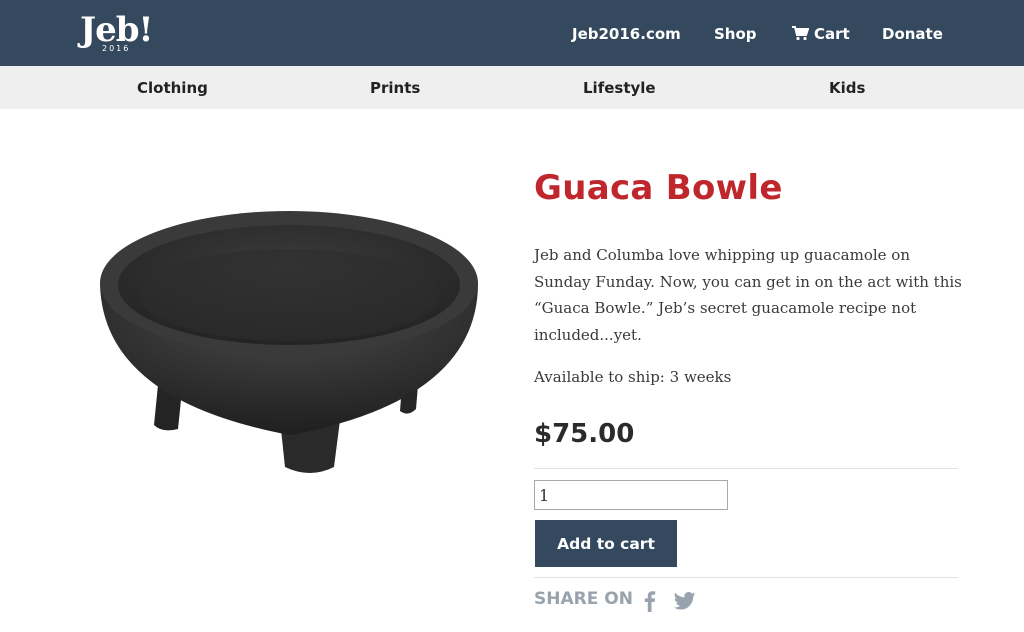 The width and height of the screenshot is (1024, 632). What do you see at coordinates (685, 601) in the screenshot?
I see `twitter-icon` at bounding box center [685, 601].